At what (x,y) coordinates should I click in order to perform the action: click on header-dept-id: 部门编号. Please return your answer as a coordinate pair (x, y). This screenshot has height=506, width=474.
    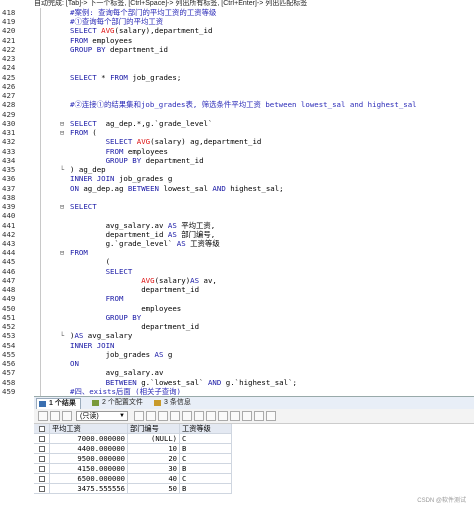
    Looking at the image, I should click on (154, 429).